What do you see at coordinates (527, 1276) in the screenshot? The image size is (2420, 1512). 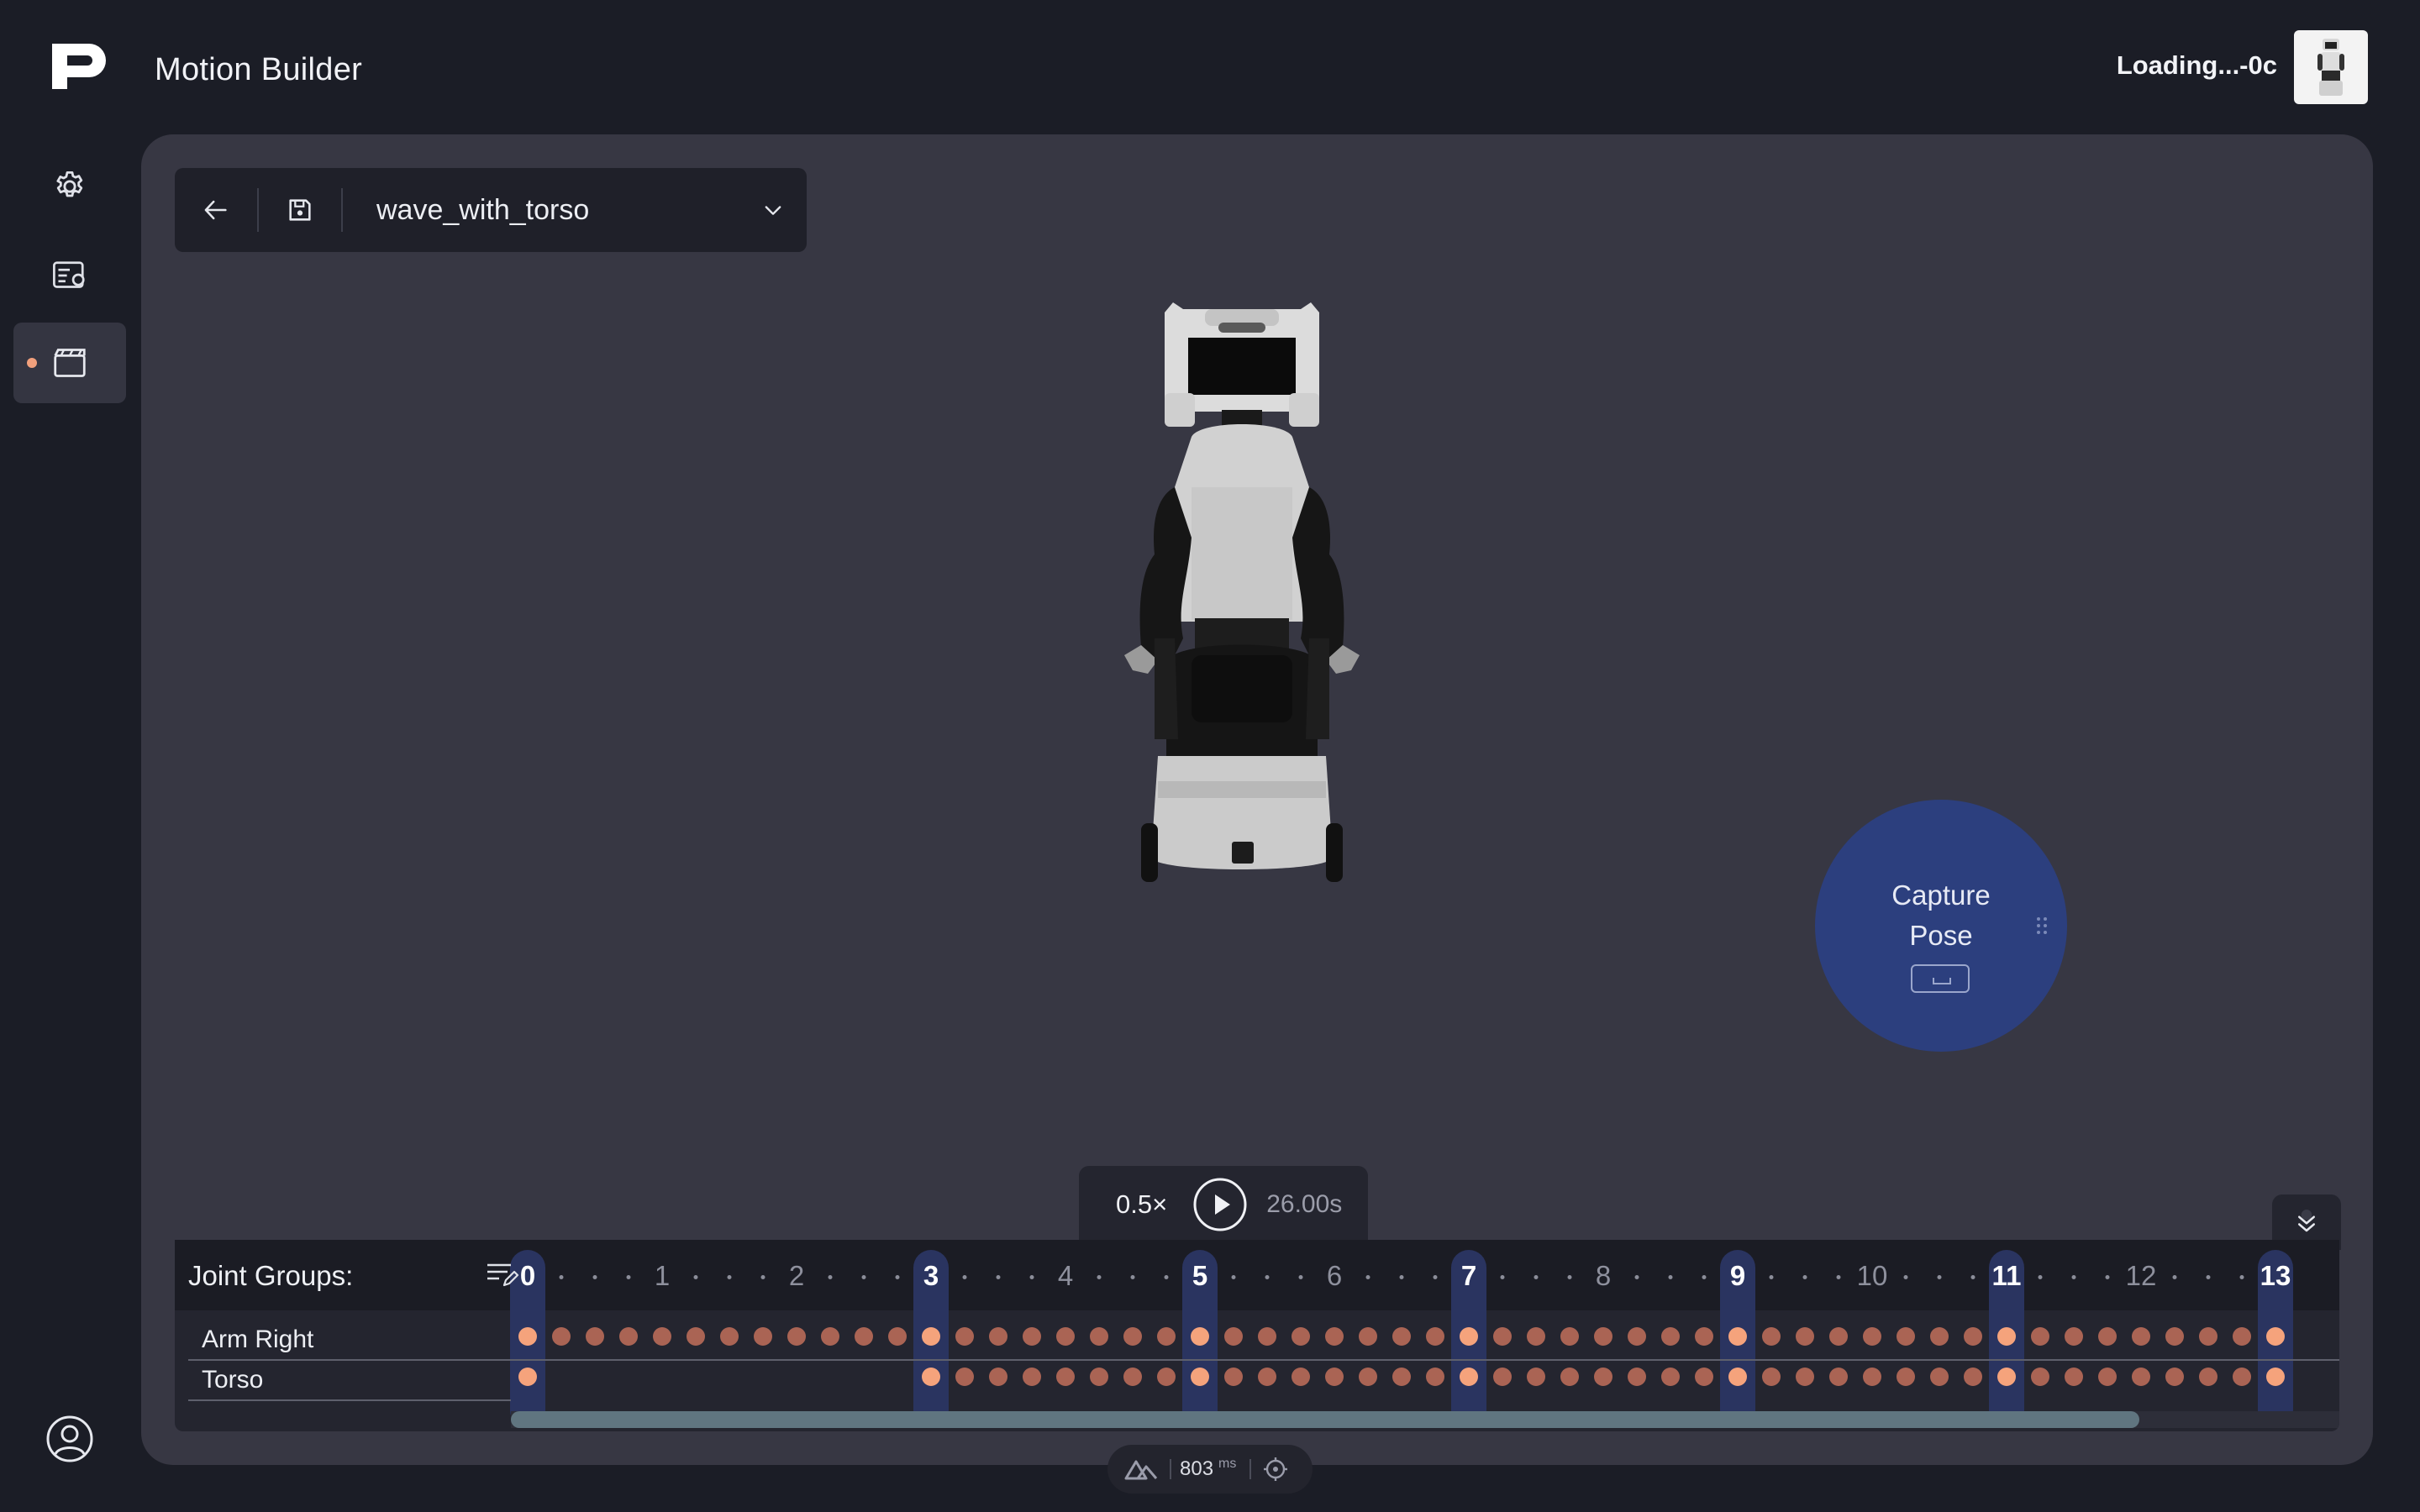 I see `keyframe-tick-label: 0` at bounding box center [527, 1276].